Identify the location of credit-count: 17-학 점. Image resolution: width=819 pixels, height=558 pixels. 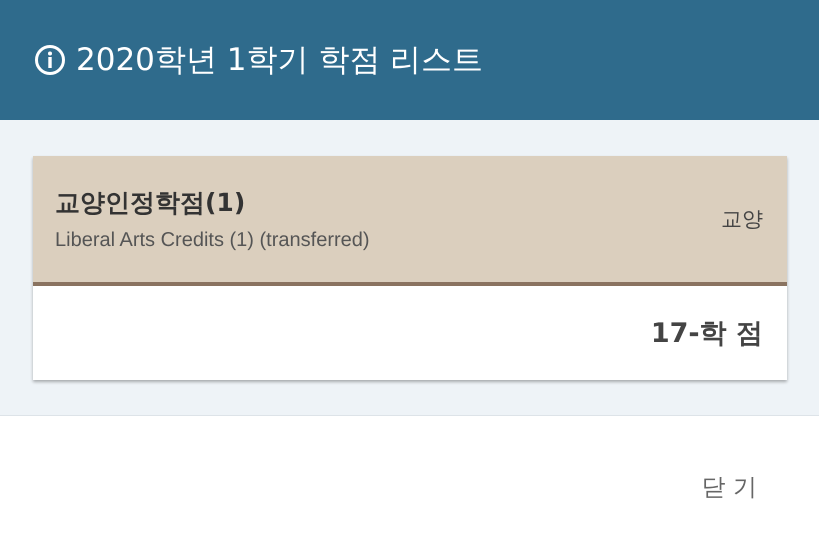
(706, 334).